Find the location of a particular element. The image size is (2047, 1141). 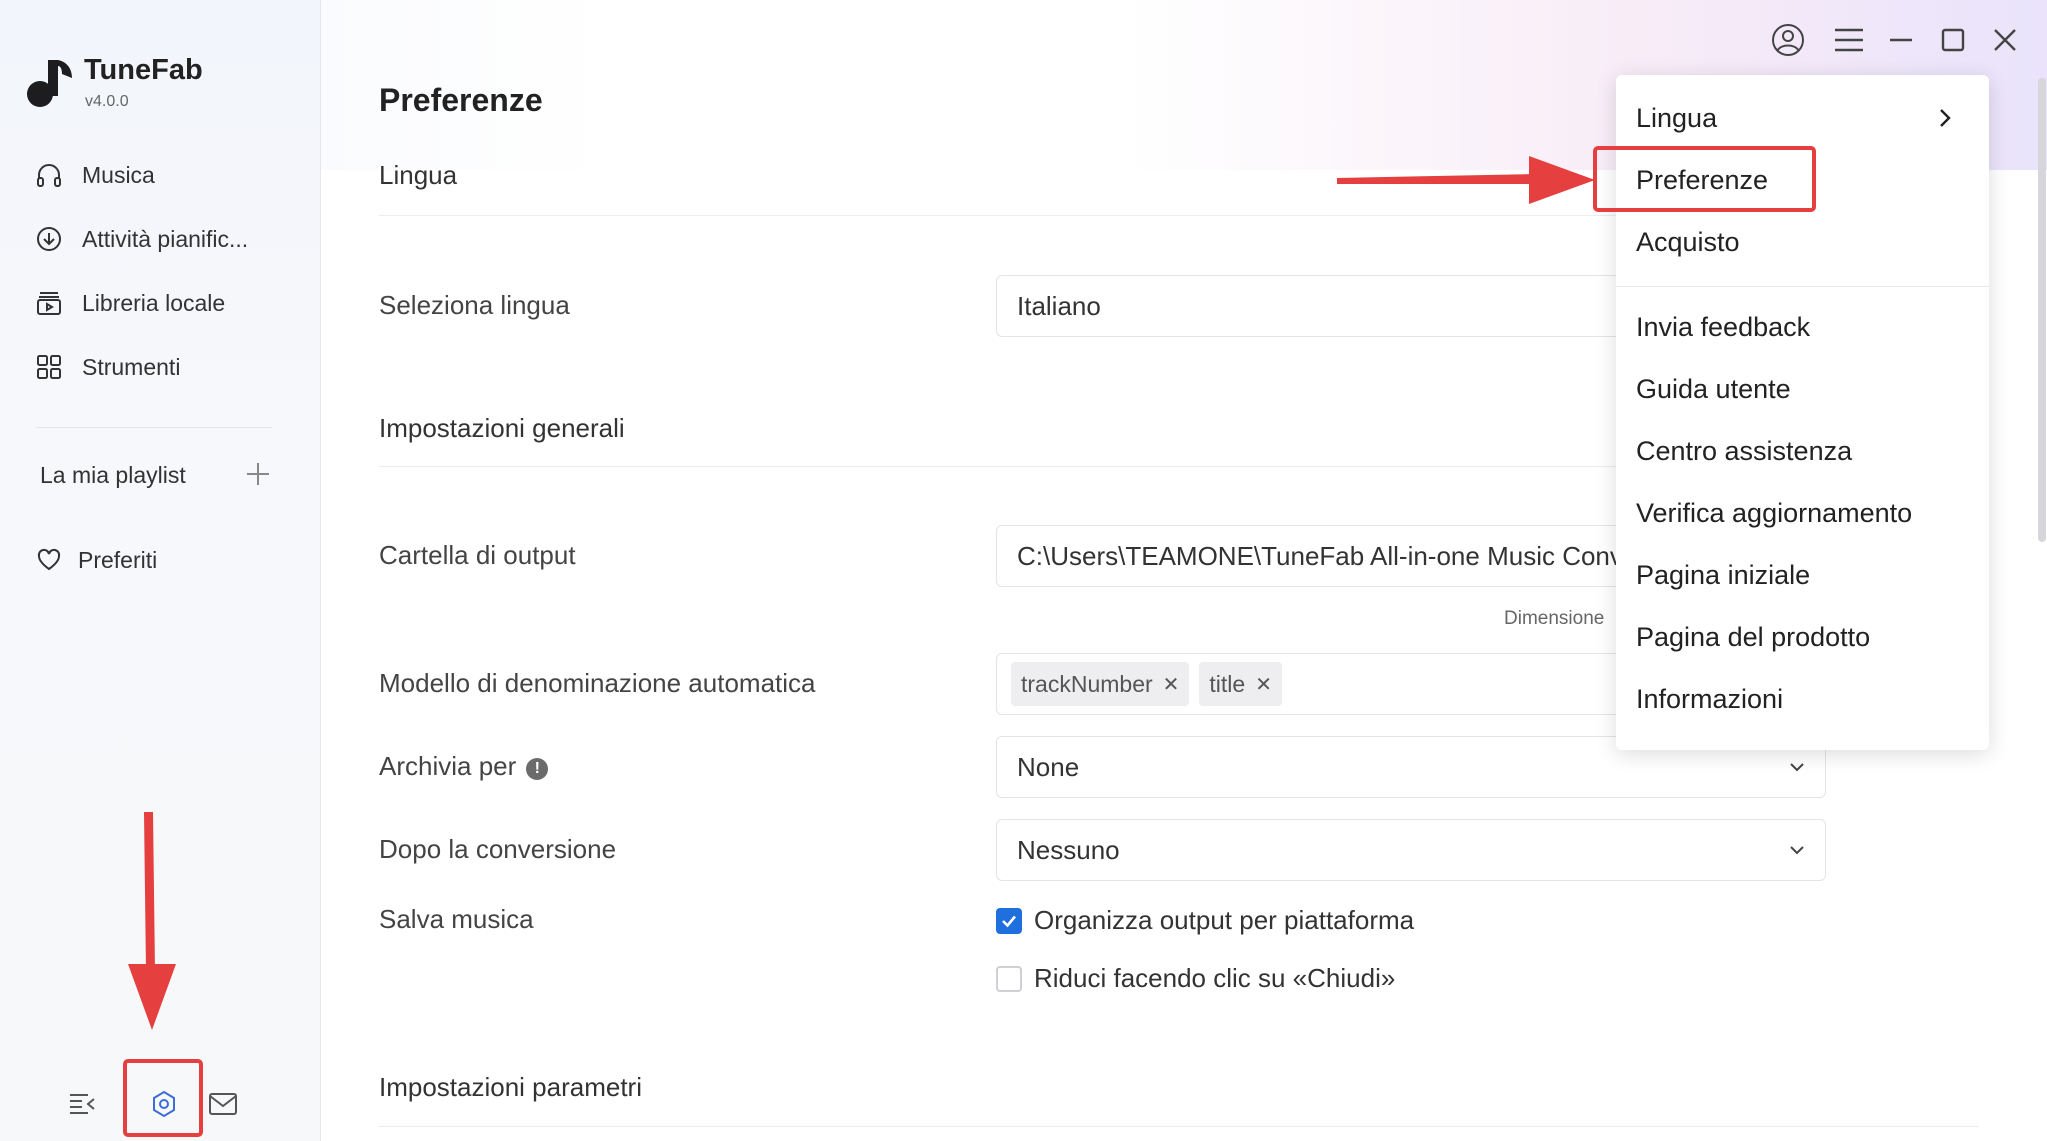

checkbox-label: Riduci facendo clic su «Chiudi» is located at coordinates (1215, 978).